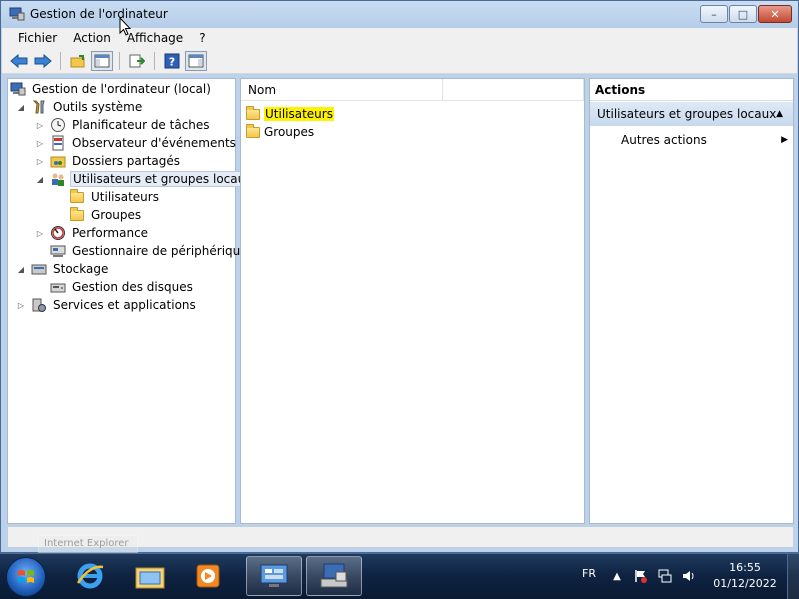  Describe the element at coordinates (513, 90) in the screenshot. I see `column-header-empty` at that location.